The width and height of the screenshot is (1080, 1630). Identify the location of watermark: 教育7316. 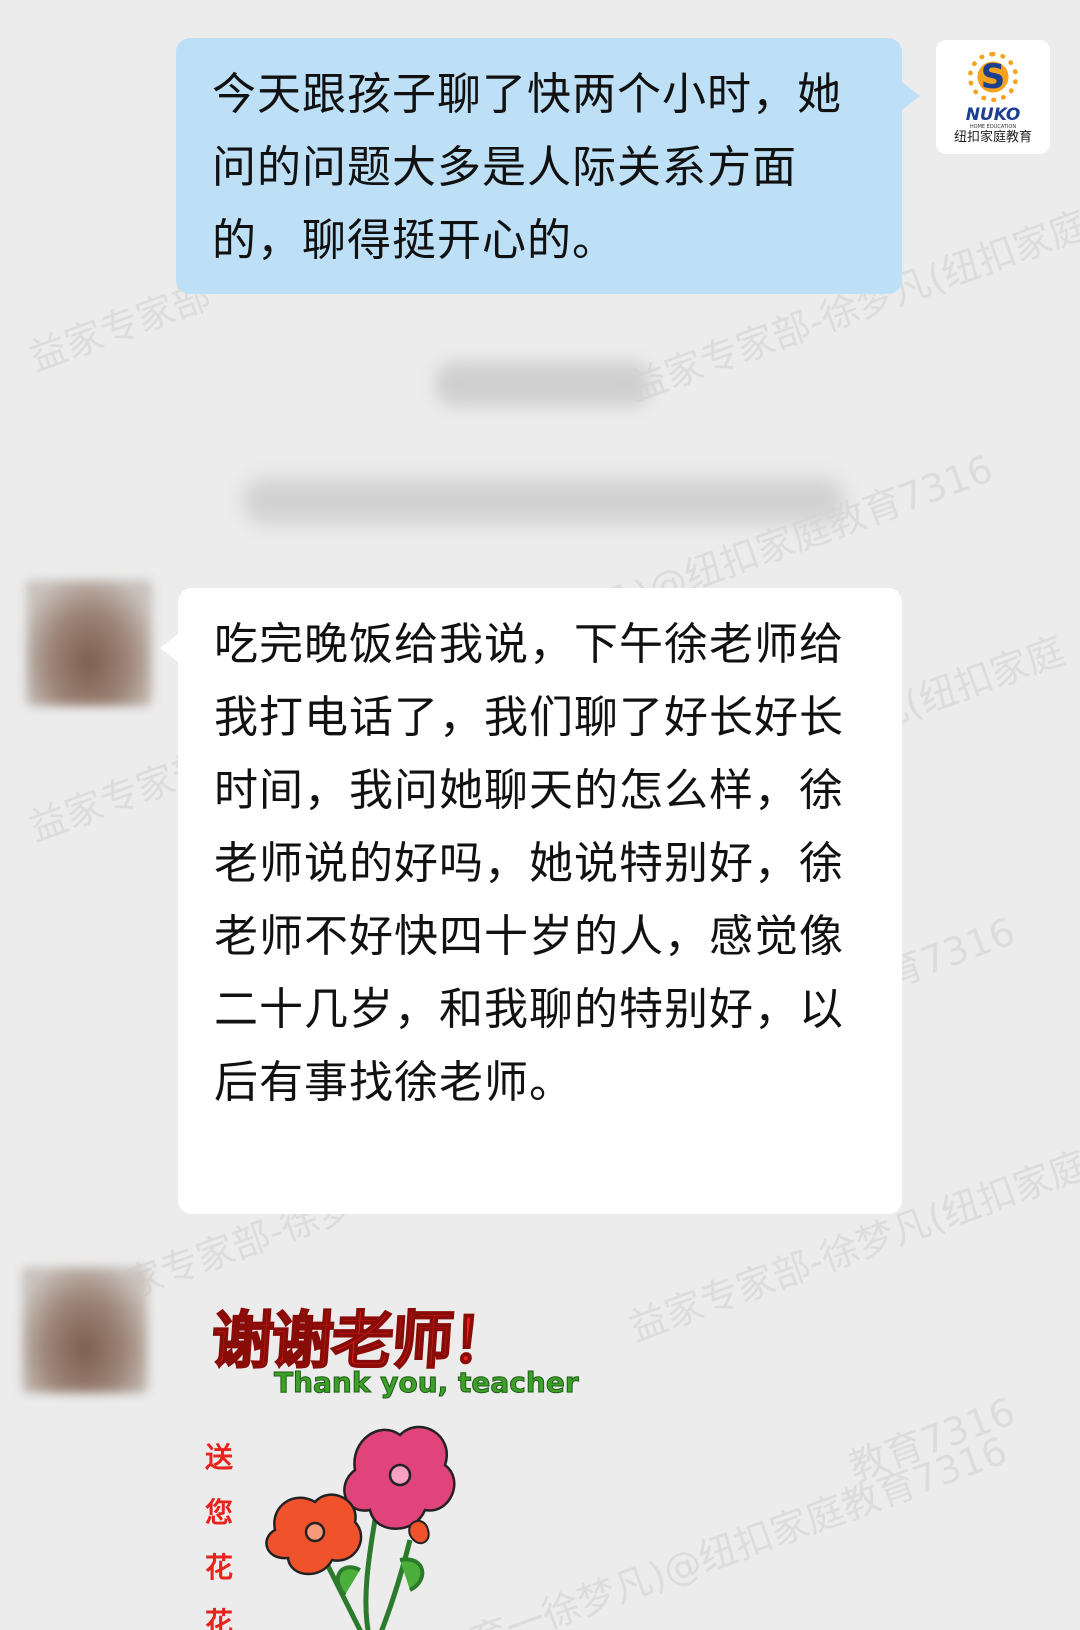
(932, 1439).